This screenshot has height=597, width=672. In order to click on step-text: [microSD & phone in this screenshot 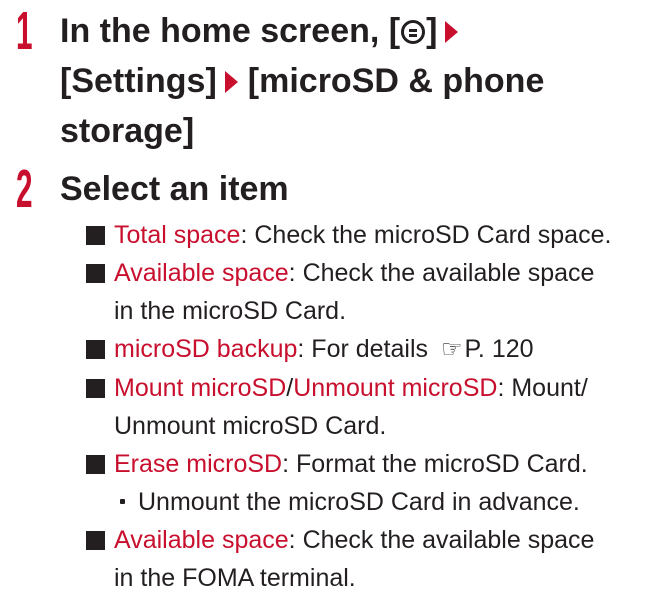, I will do `click(396, 81)`.